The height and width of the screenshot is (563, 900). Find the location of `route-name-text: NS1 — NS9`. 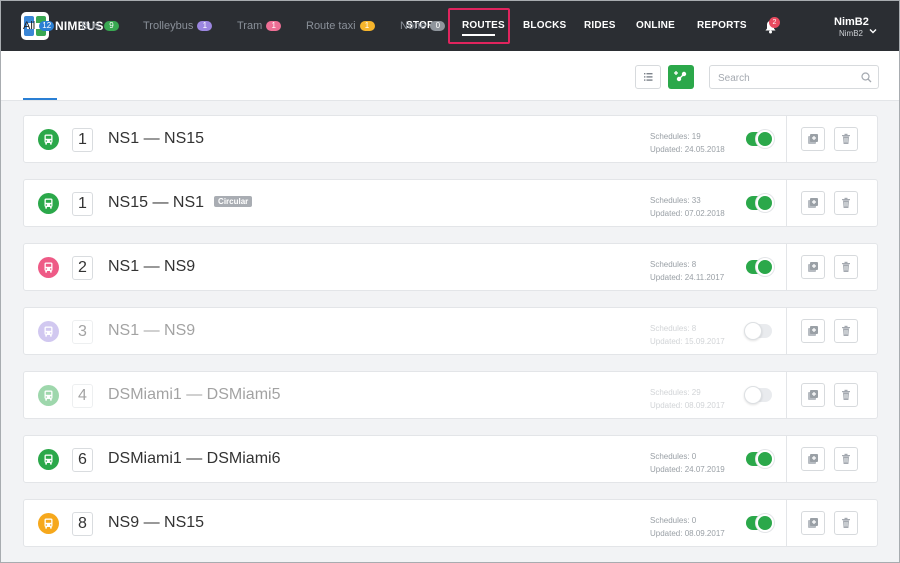

route-name-text: NS1 — NS9 is located at coordinates (152, 330).